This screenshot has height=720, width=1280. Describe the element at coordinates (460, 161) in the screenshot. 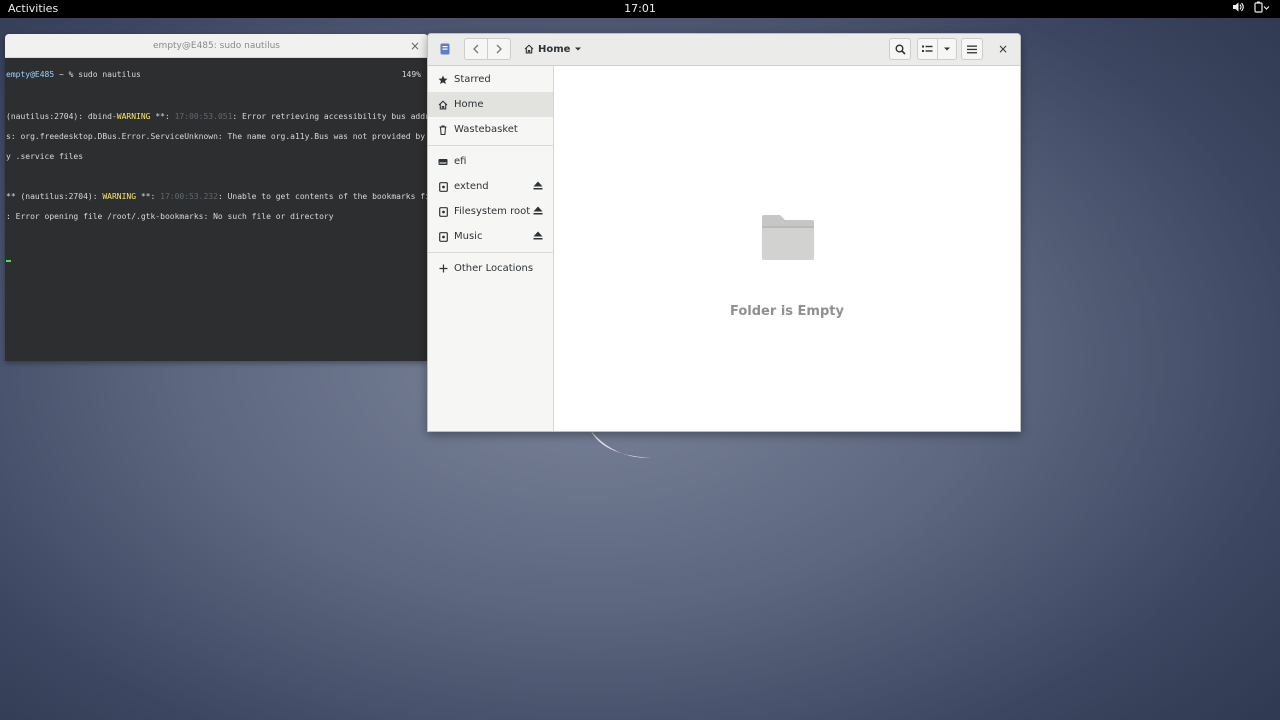

I see `sidebar-item-label: efi` at that location.